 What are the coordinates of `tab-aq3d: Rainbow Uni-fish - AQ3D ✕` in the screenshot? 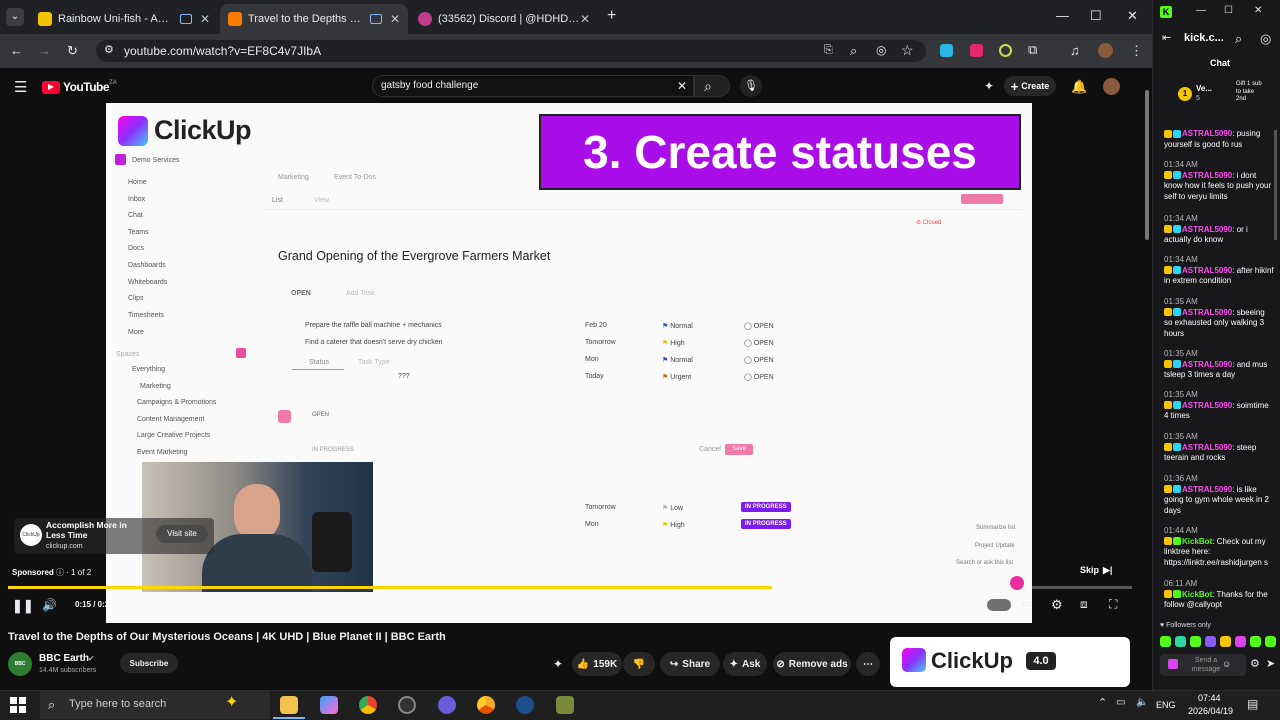 It's located at (124, 19).